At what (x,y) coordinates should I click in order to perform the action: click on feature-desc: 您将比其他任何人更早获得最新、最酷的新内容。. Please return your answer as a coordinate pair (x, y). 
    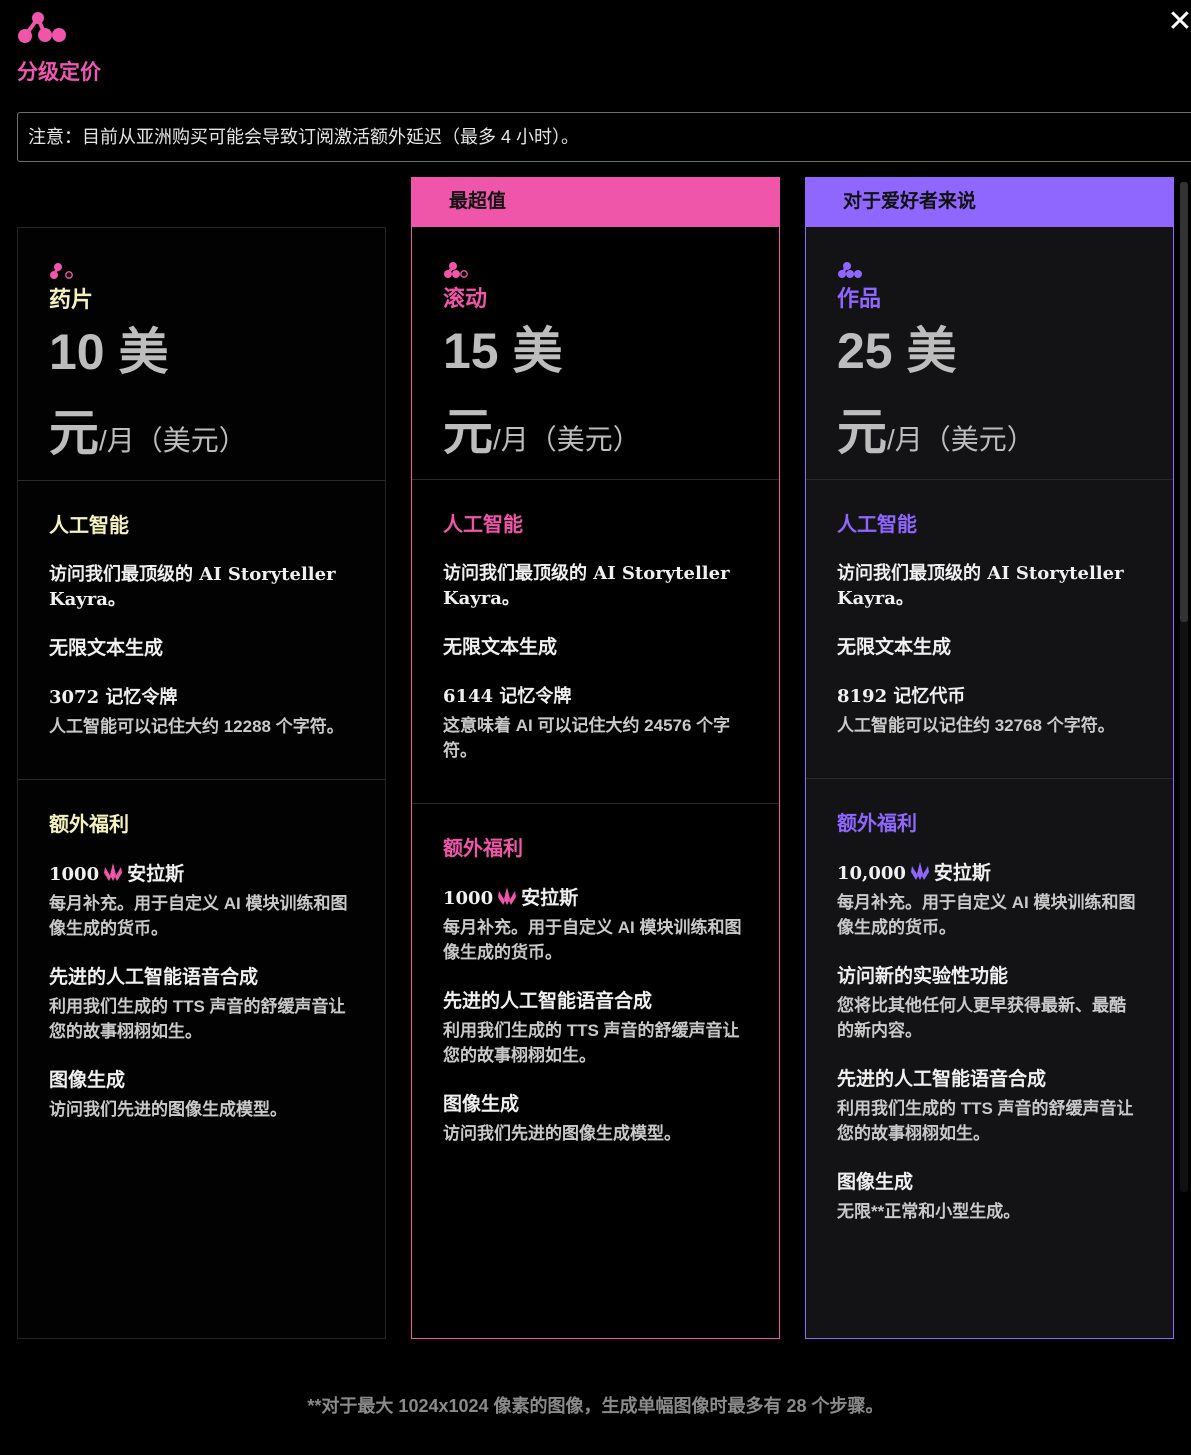
    Looking at the image, I should click on (981, 1018).